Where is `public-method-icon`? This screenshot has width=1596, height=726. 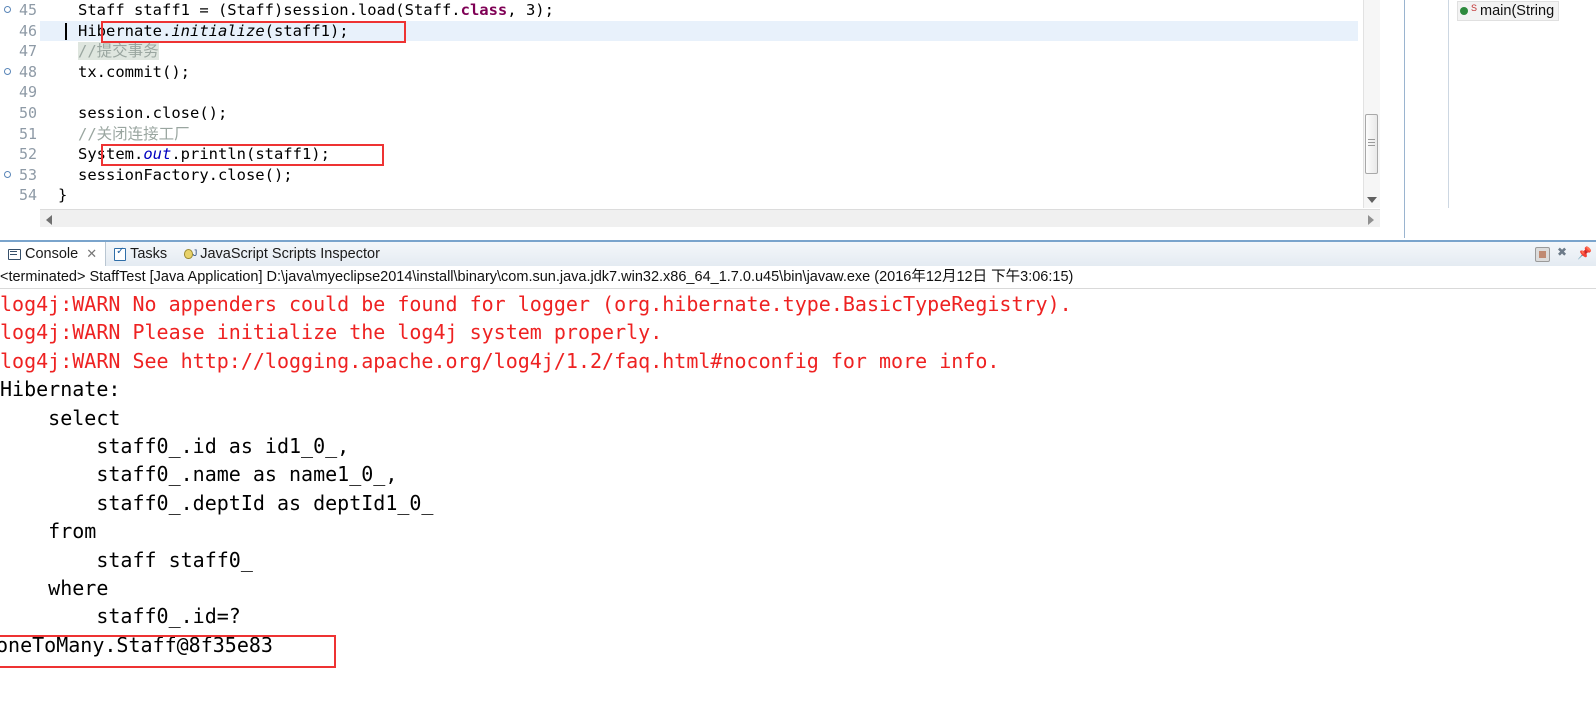
public-method-icon is located at coordinates (1464, 11).